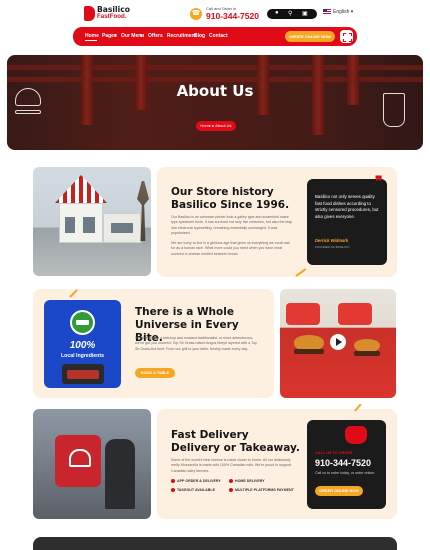 Image resolution: width=430 pixels, height=550 pixels. What do you see at coordinates (81, 189) in the screenshot?
I see `store-roof` at bounding box center [81, 189].